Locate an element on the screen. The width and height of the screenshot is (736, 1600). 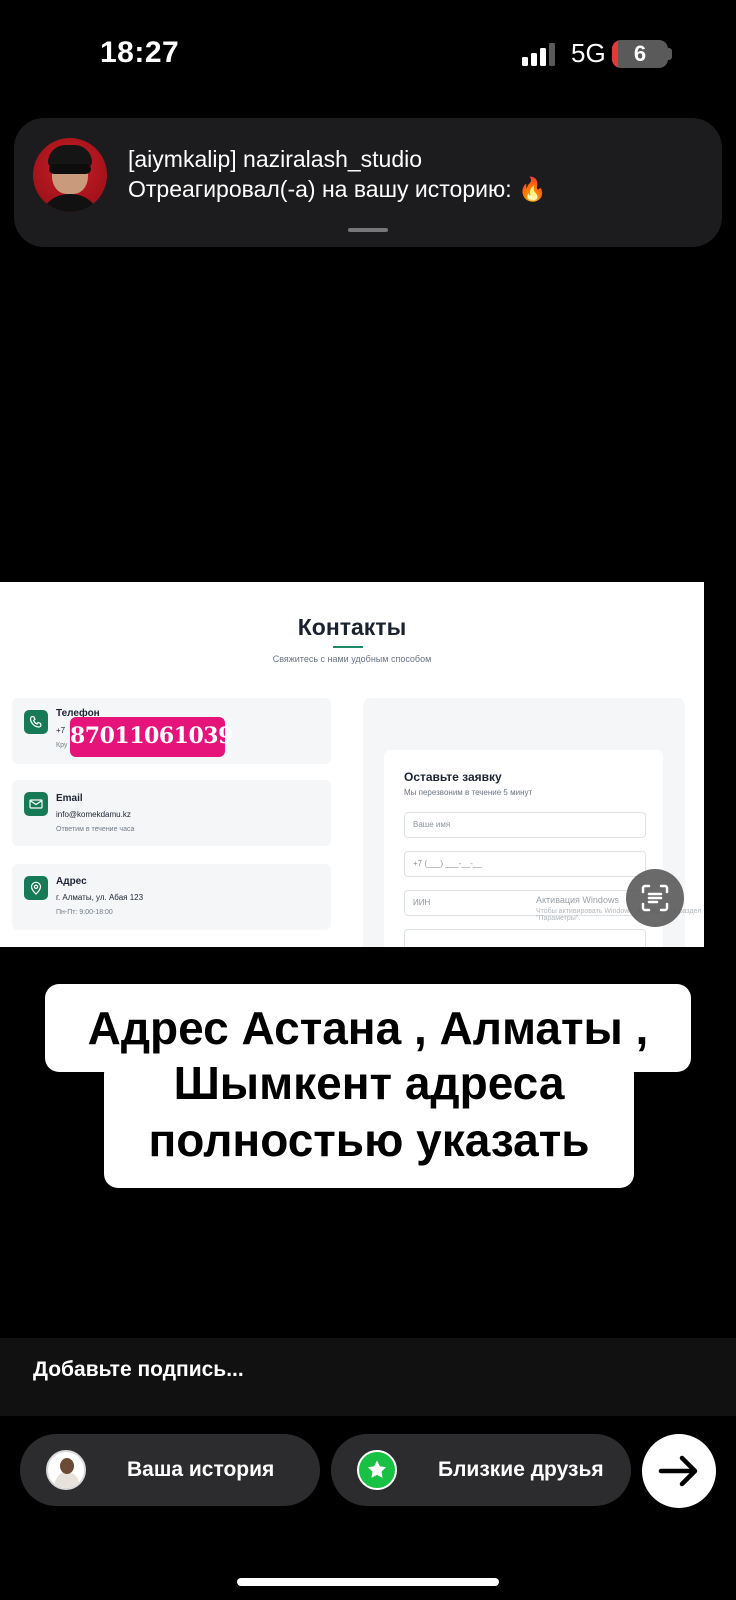
notification-text: Отреагировал(-а) на вашу историю: 🔥 is located at coordinates (337, 189).